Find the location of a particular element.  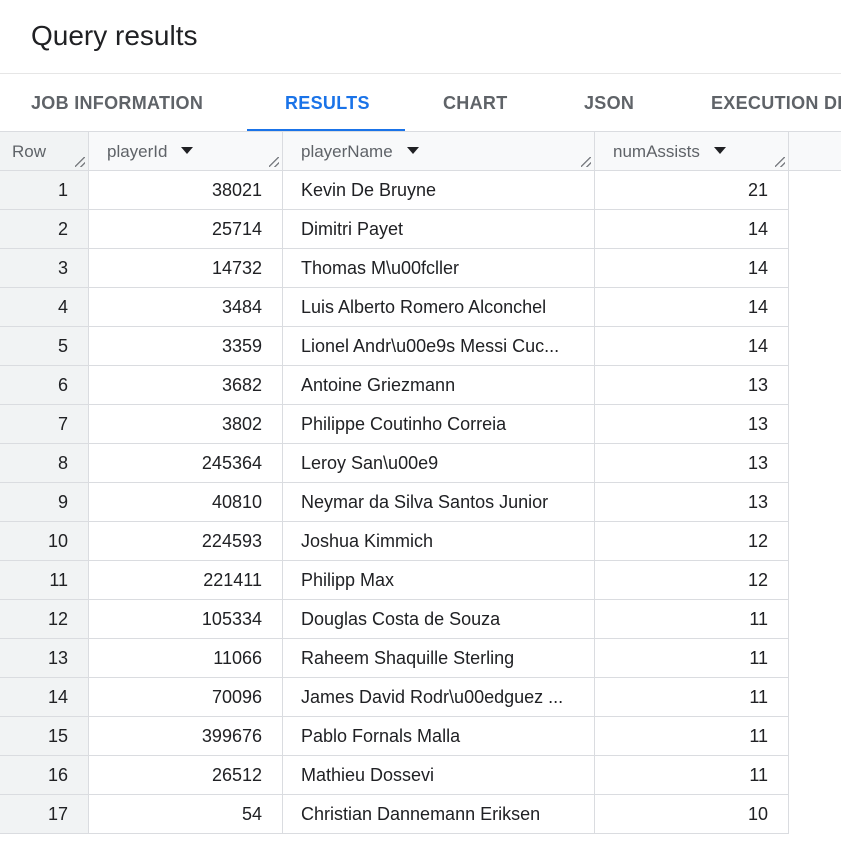

row-number-cell: 8 is located at coordinates (44, 463).